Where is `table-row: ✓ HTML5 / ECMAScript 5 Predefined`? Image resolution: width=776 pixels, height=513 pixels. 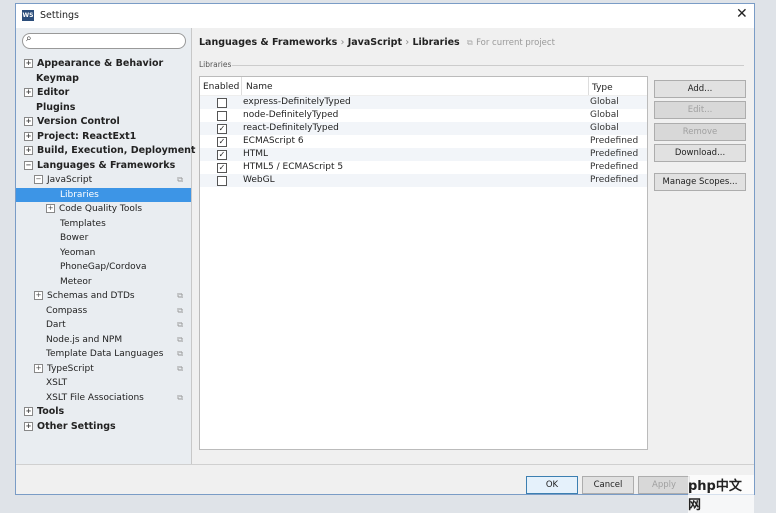
table-row: ✓ HTML5 / ECMAScript 5 Predefined is located at coordinates (423, 167).